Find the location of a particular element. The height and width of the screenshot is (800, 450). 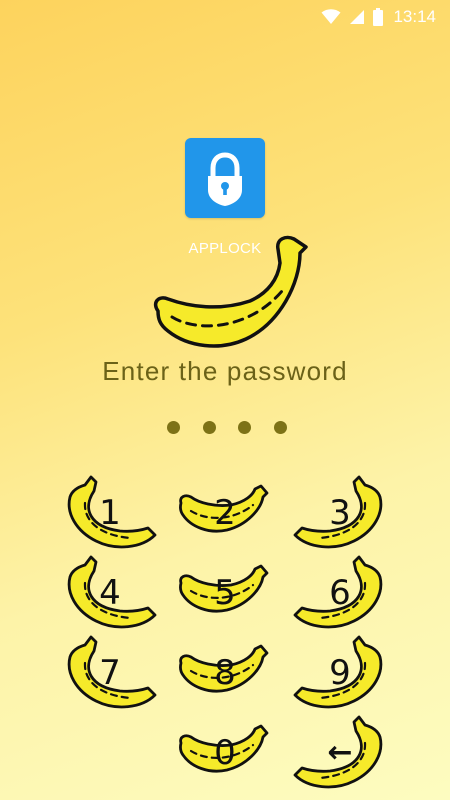

backspace-key: ← is located at coordinates (340, 753).